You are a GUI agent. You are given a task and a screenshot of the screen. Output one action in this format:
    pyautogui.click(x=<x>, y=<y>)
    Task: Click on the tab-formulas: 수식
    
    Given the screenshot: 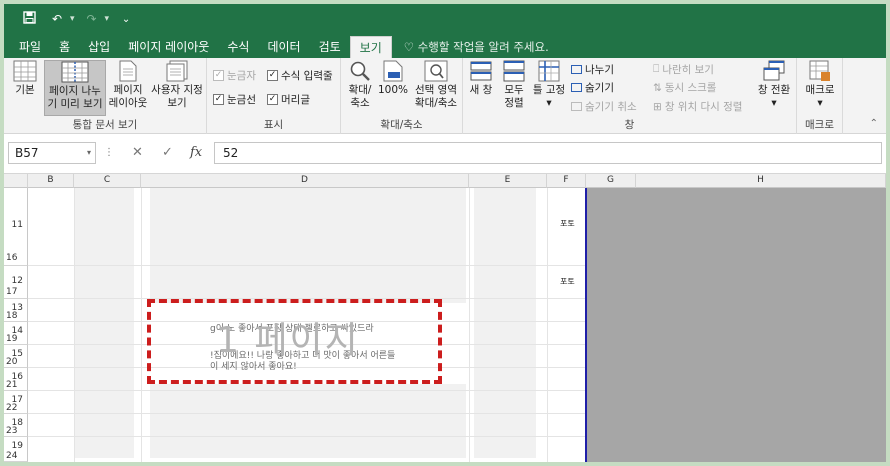 What is the action you would take?
    pyautogui.click(x=238, y=47)
    